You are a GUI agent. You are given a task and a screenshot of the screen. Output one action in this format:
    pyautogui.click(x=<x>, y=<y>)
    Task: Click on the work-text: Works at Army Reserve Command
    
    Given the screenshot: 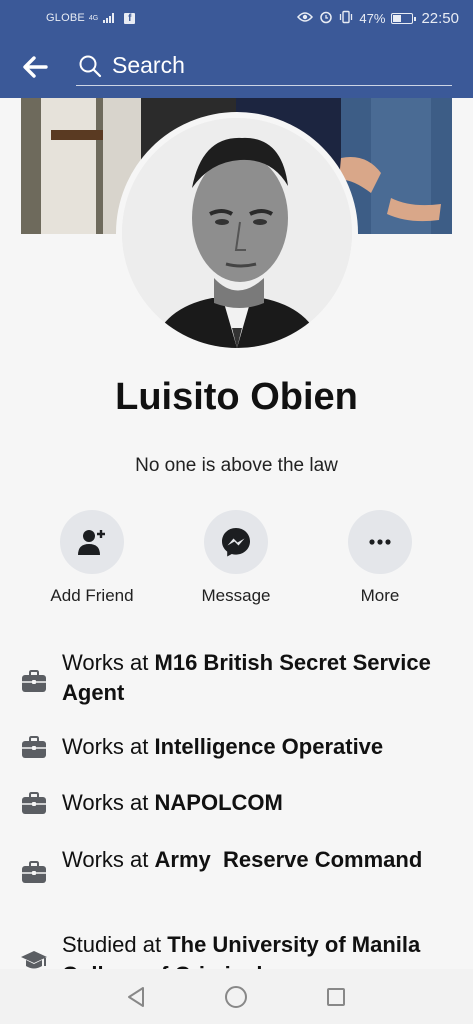 What is the action you would take?
    pyautogui.click(x=257, y=860)
    